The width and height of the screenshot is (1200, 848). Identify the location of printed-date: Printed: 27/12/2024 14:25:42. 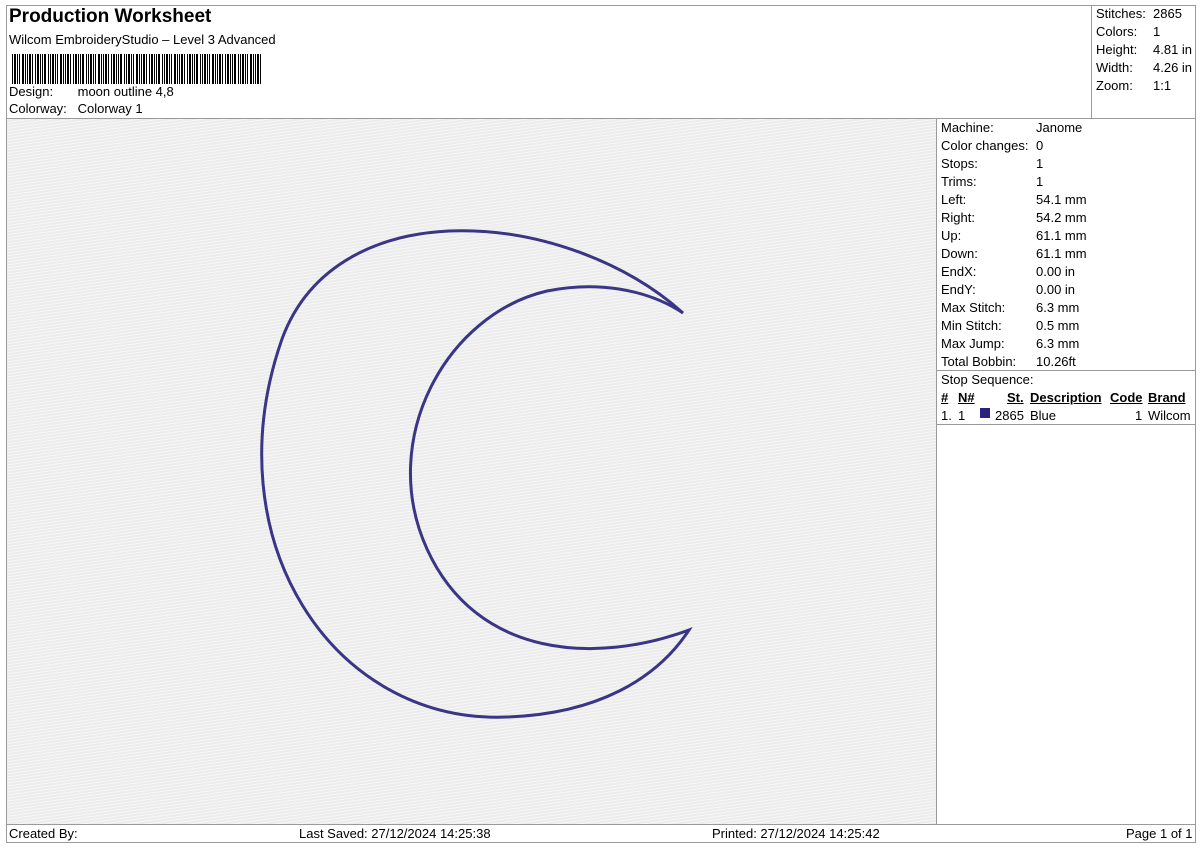
(796, 833).